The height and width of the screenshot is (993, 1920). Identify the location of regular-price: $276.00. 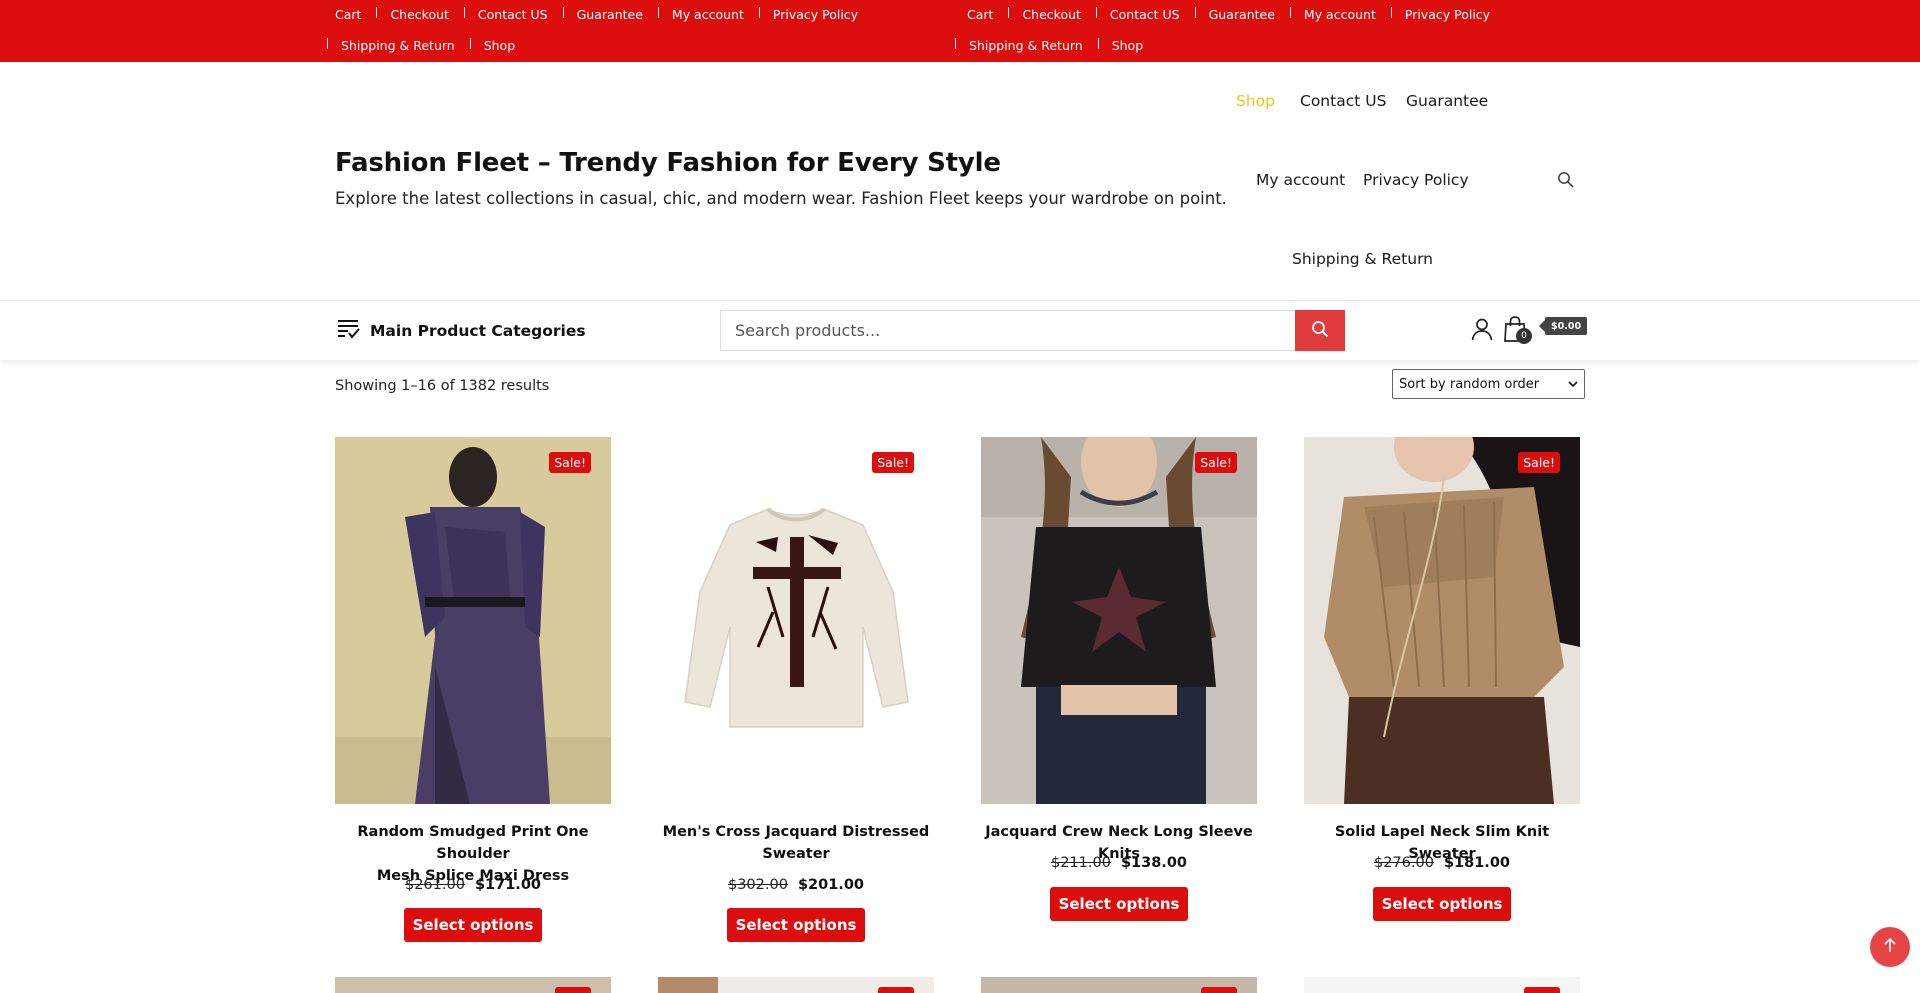
(1403, 863).